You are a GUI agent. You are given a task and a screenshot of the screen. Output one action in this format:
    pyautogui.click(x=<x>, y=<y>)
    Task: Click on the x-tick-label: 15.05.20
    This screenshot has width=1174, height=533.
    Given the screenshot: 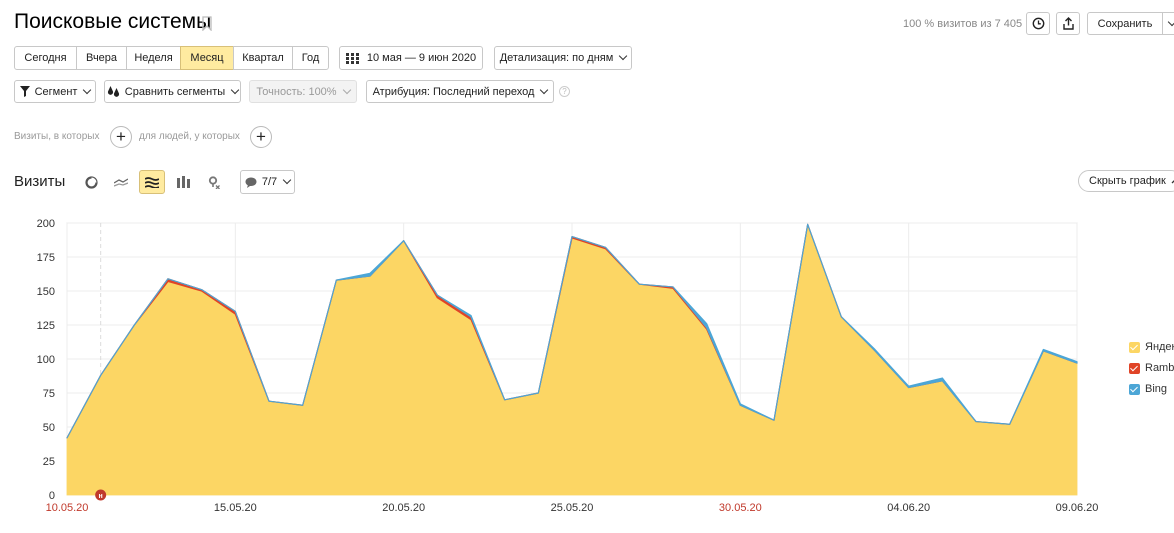 What is the action you would take?
    pyautogui.click(x=235, y=508)
    